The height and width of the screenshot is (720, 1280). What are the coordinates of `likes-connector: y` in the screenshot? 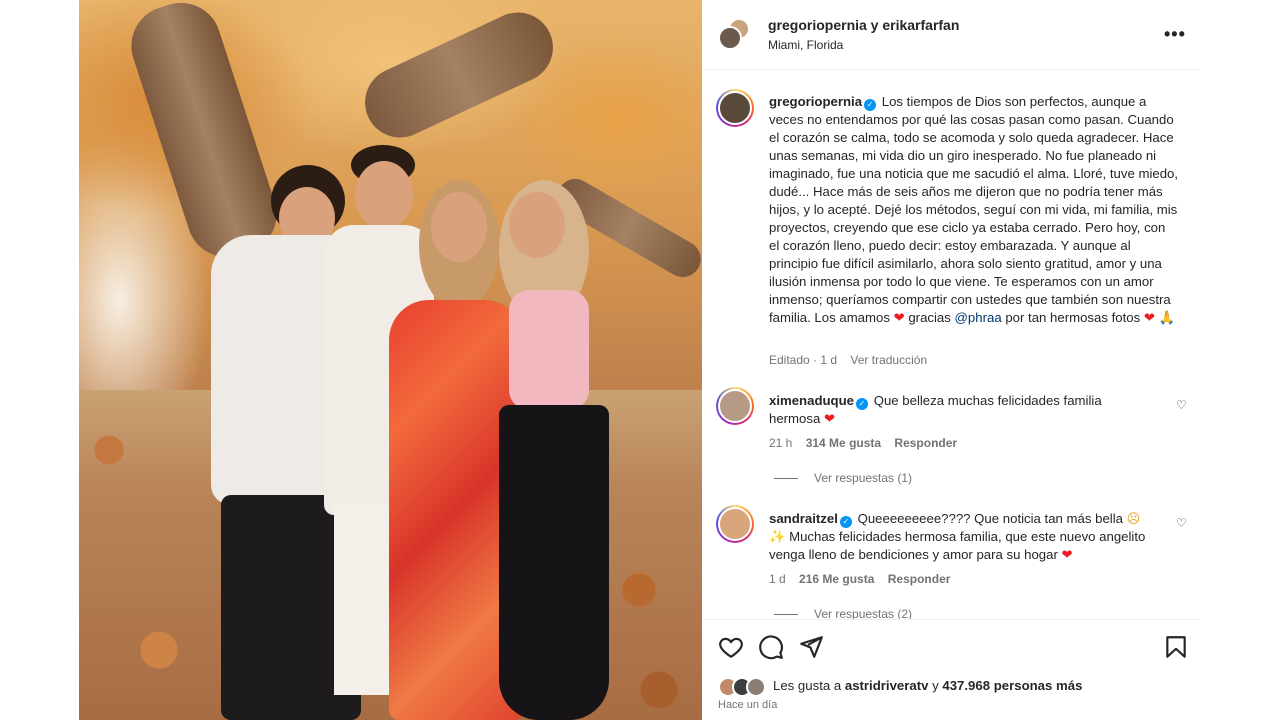 It's located at (935, 685).